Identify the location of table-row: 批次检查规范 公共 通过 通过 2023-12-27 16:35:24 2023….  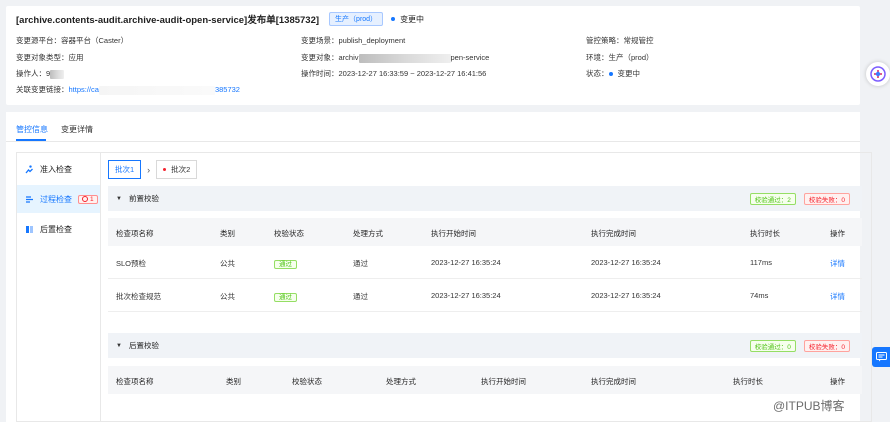
(485, 295).